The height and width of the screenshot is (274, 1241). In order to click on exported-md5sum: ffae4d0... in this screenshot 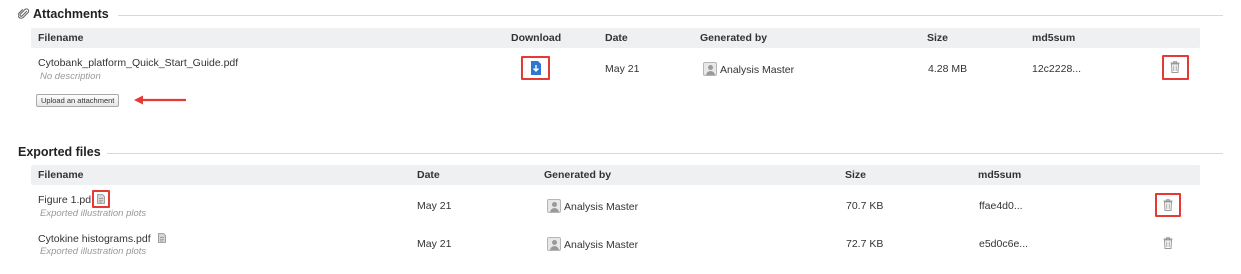, I will do `click(1001, 206)`.